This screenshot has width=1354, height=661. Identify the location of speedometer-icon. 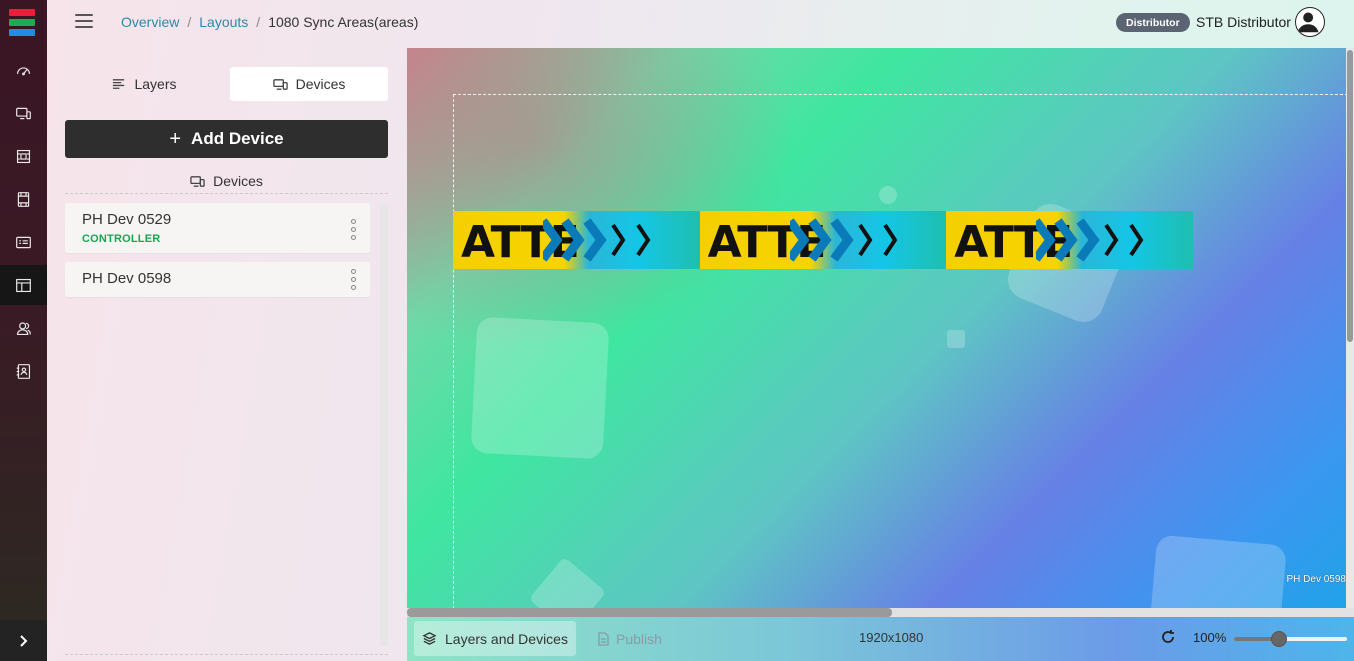
(23, 70).